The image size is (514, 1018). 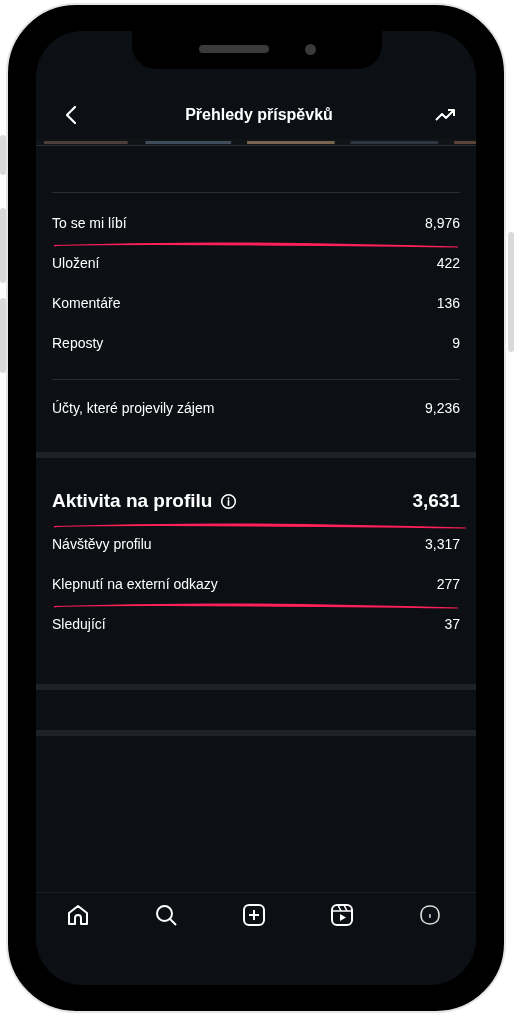 What do you see at coordinates (132, 501) in the screenshot?
I see `section-title: Aktivita na profilu` at bounding box center [132, 501].